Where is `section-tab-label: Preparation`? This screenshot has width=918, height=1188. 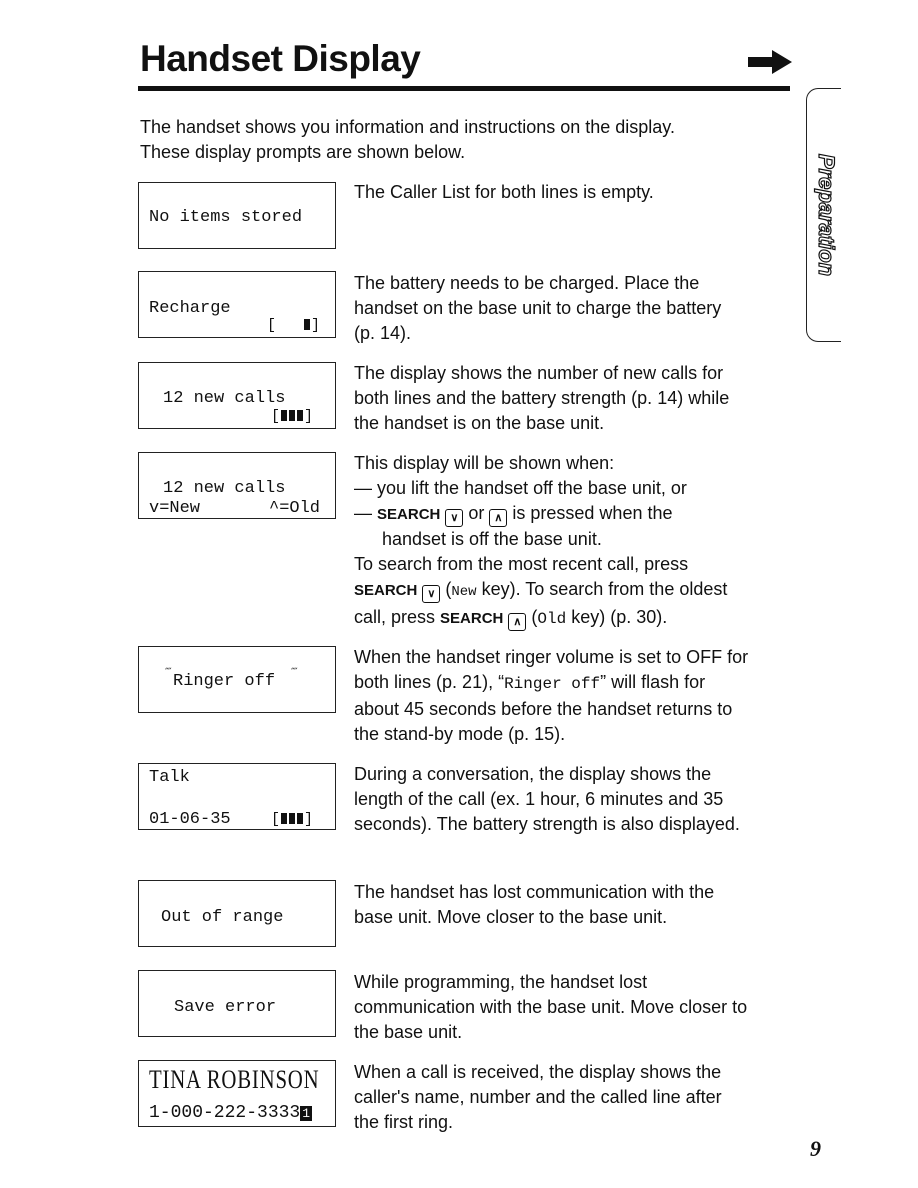
section-tab-label: Preparation is located at coordinates (826, 215).